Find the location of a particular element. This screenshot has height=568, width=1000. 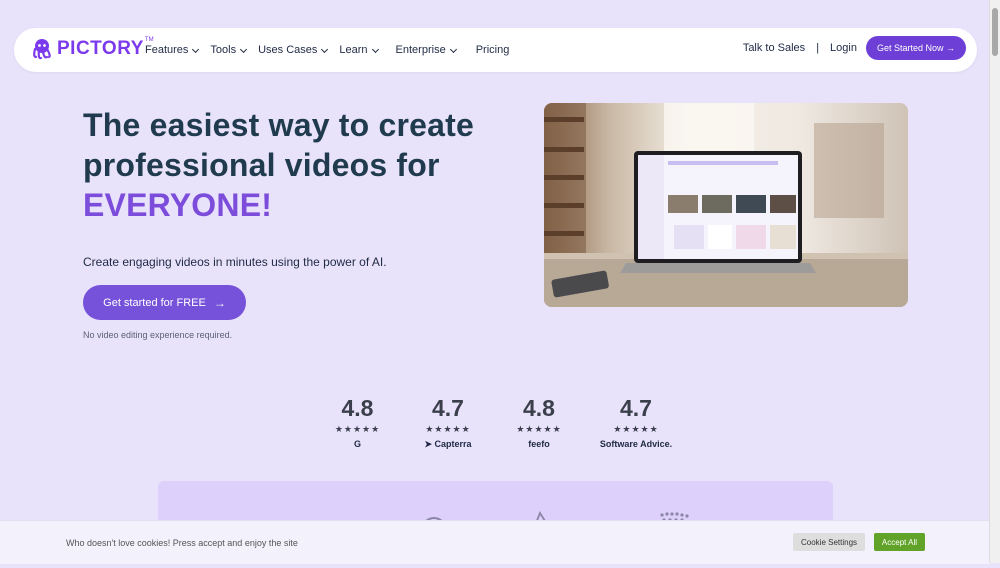

hero-title-accent: EVERYONE! is located at coordinates (178, 205).